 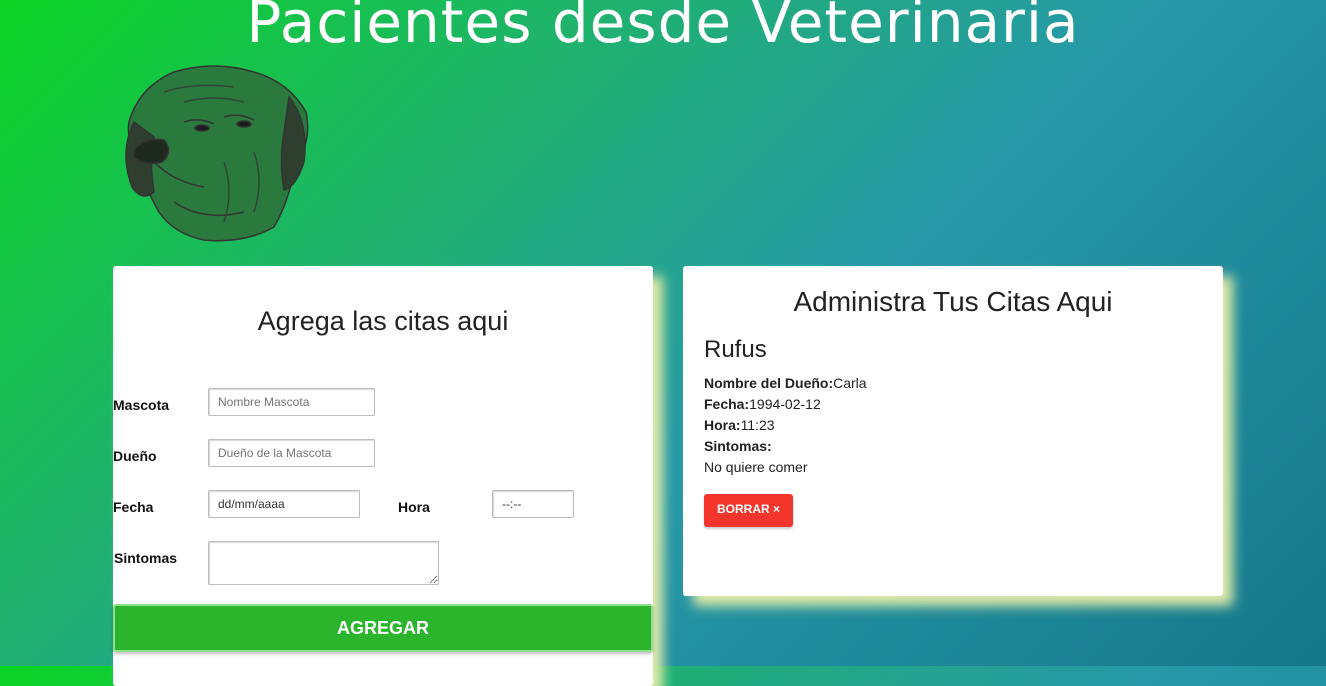 What do you see at coordinates (756, 467) in the screenshot?
I see `appointment-symptoms: No quiere comer` at bounding box center [756, 467].